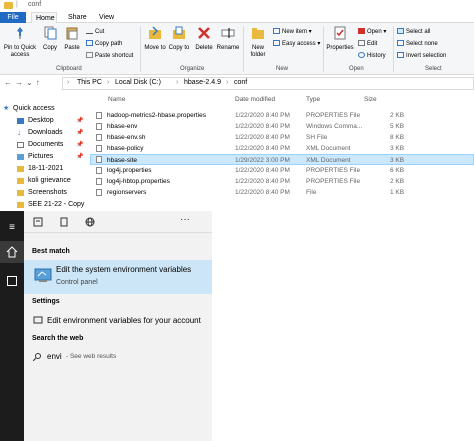 This screenshot has width=474, height=441. I want to click on easy-access-button: Easy access ▾, so click(296, 44).